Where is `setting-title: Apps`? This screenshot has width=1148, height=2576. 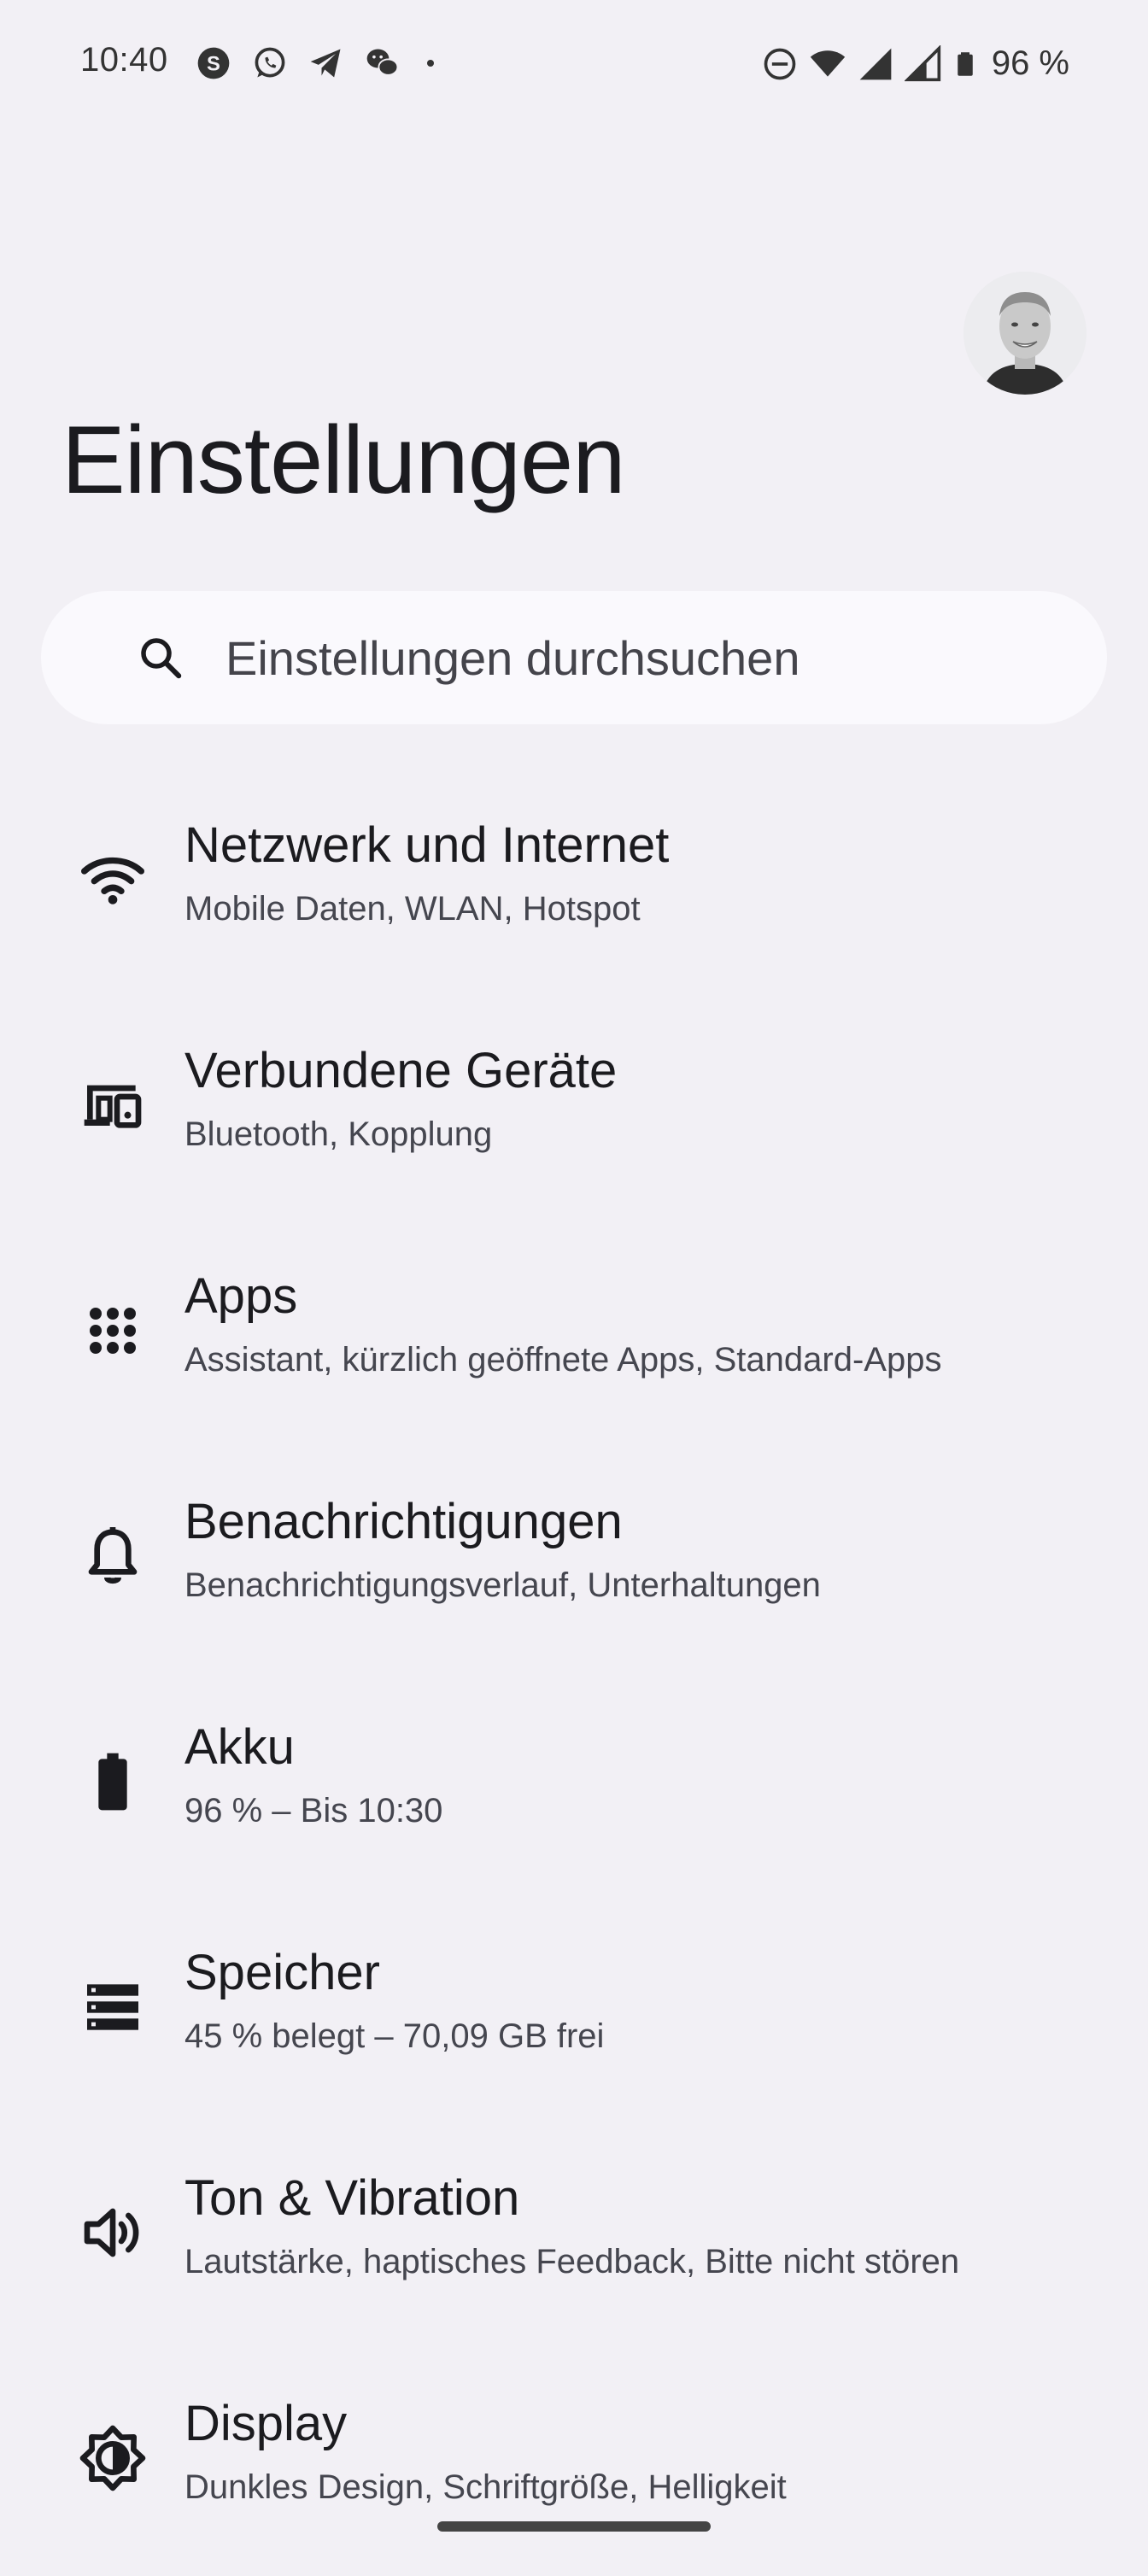 setting-title: Apps is located at coordinates (241, 1296).